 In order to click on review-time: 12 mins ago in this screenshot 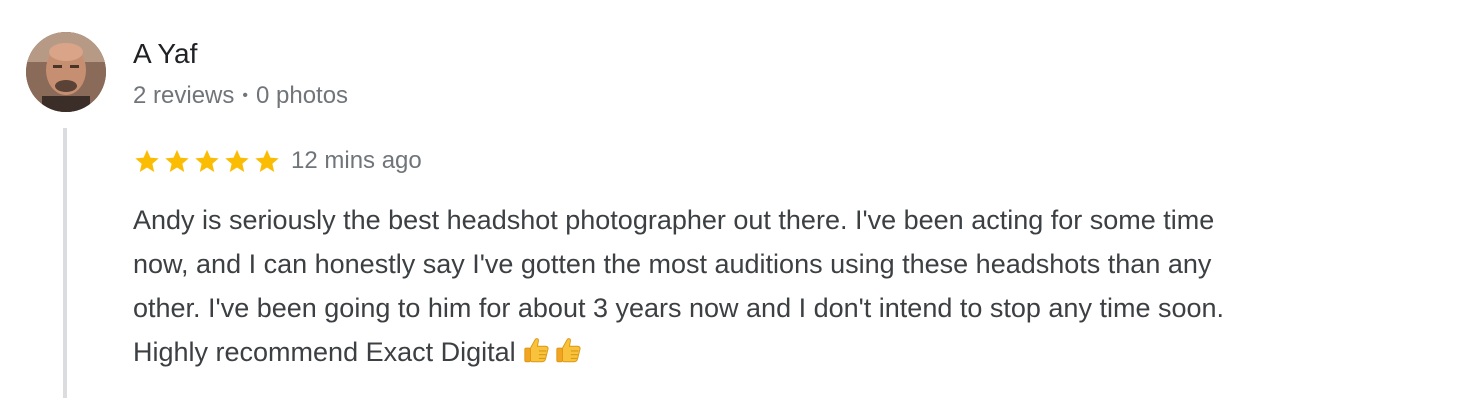, I will do `click(356, 160)`.